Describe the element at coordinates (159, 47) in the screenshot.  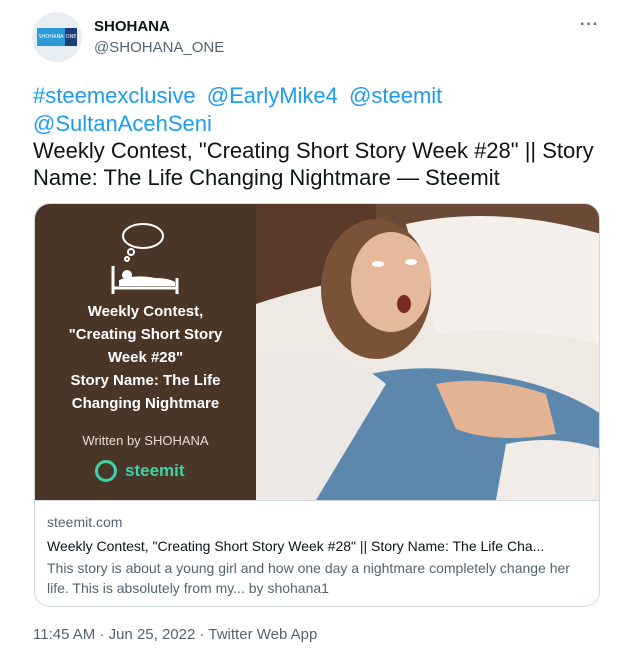
I see `author-handle: @SHOHANA_ONE` at that location.